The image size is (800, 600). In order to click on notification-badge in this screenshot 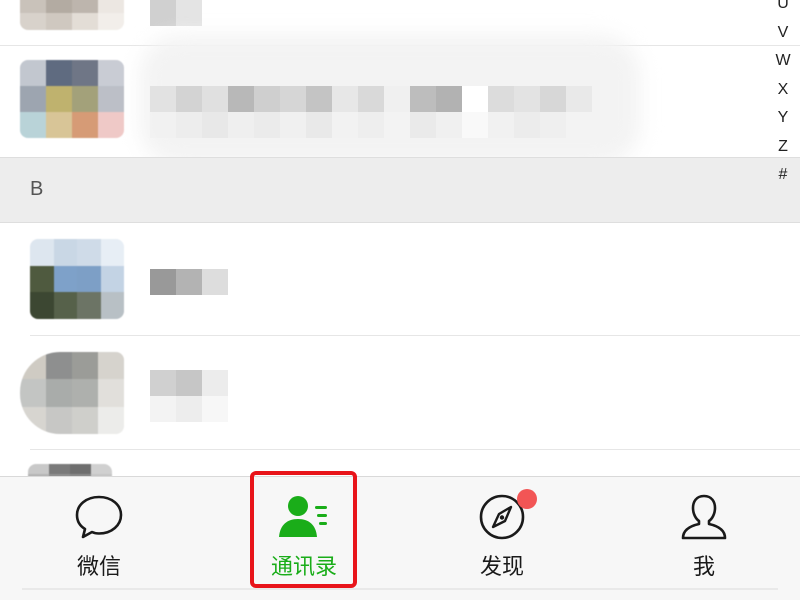, I will do `click(527, 499)`.